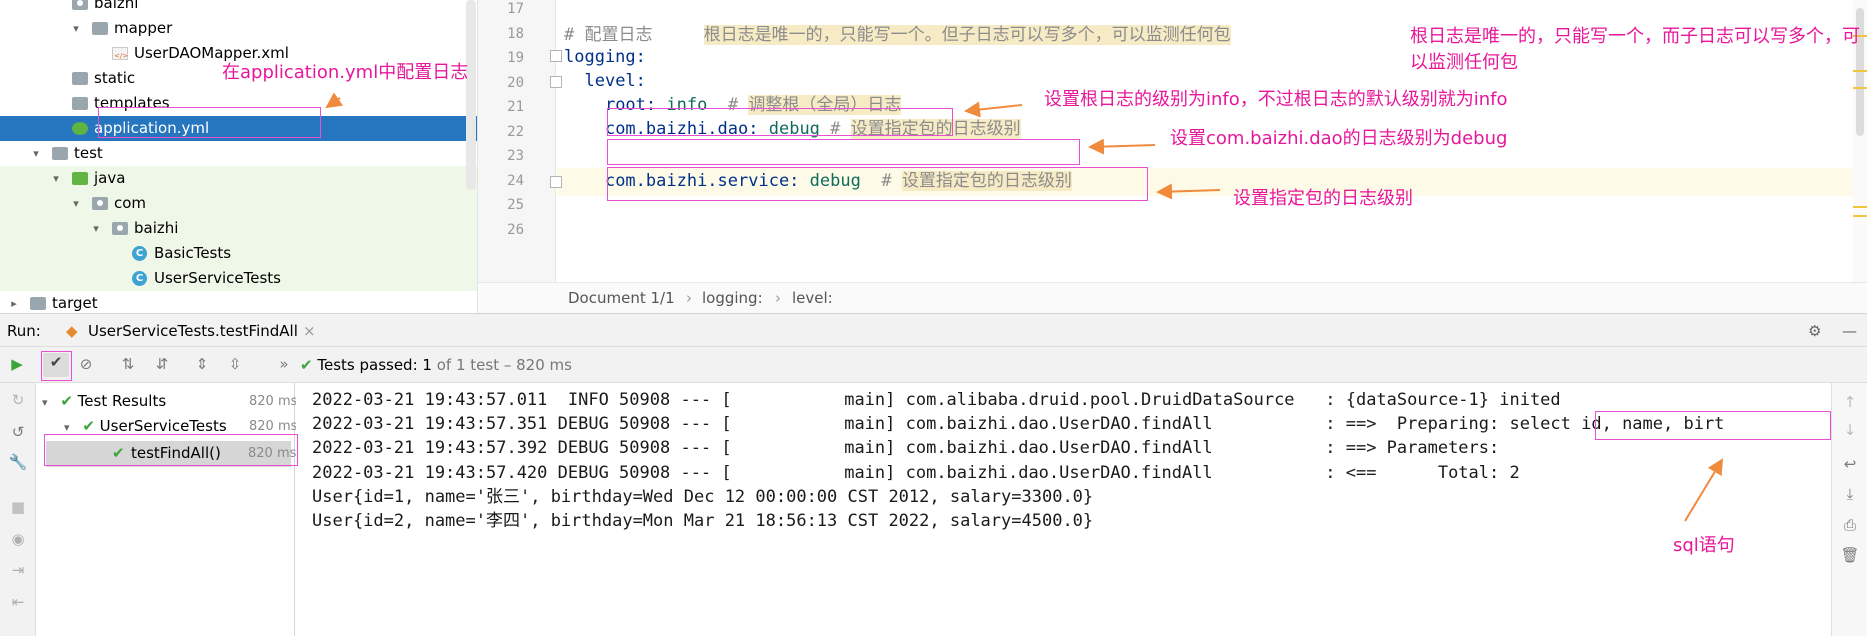 The width and height of the screenshot is (1867, 636). I want to click on test-tree-label: UserServiceTests, so click(163, 426).